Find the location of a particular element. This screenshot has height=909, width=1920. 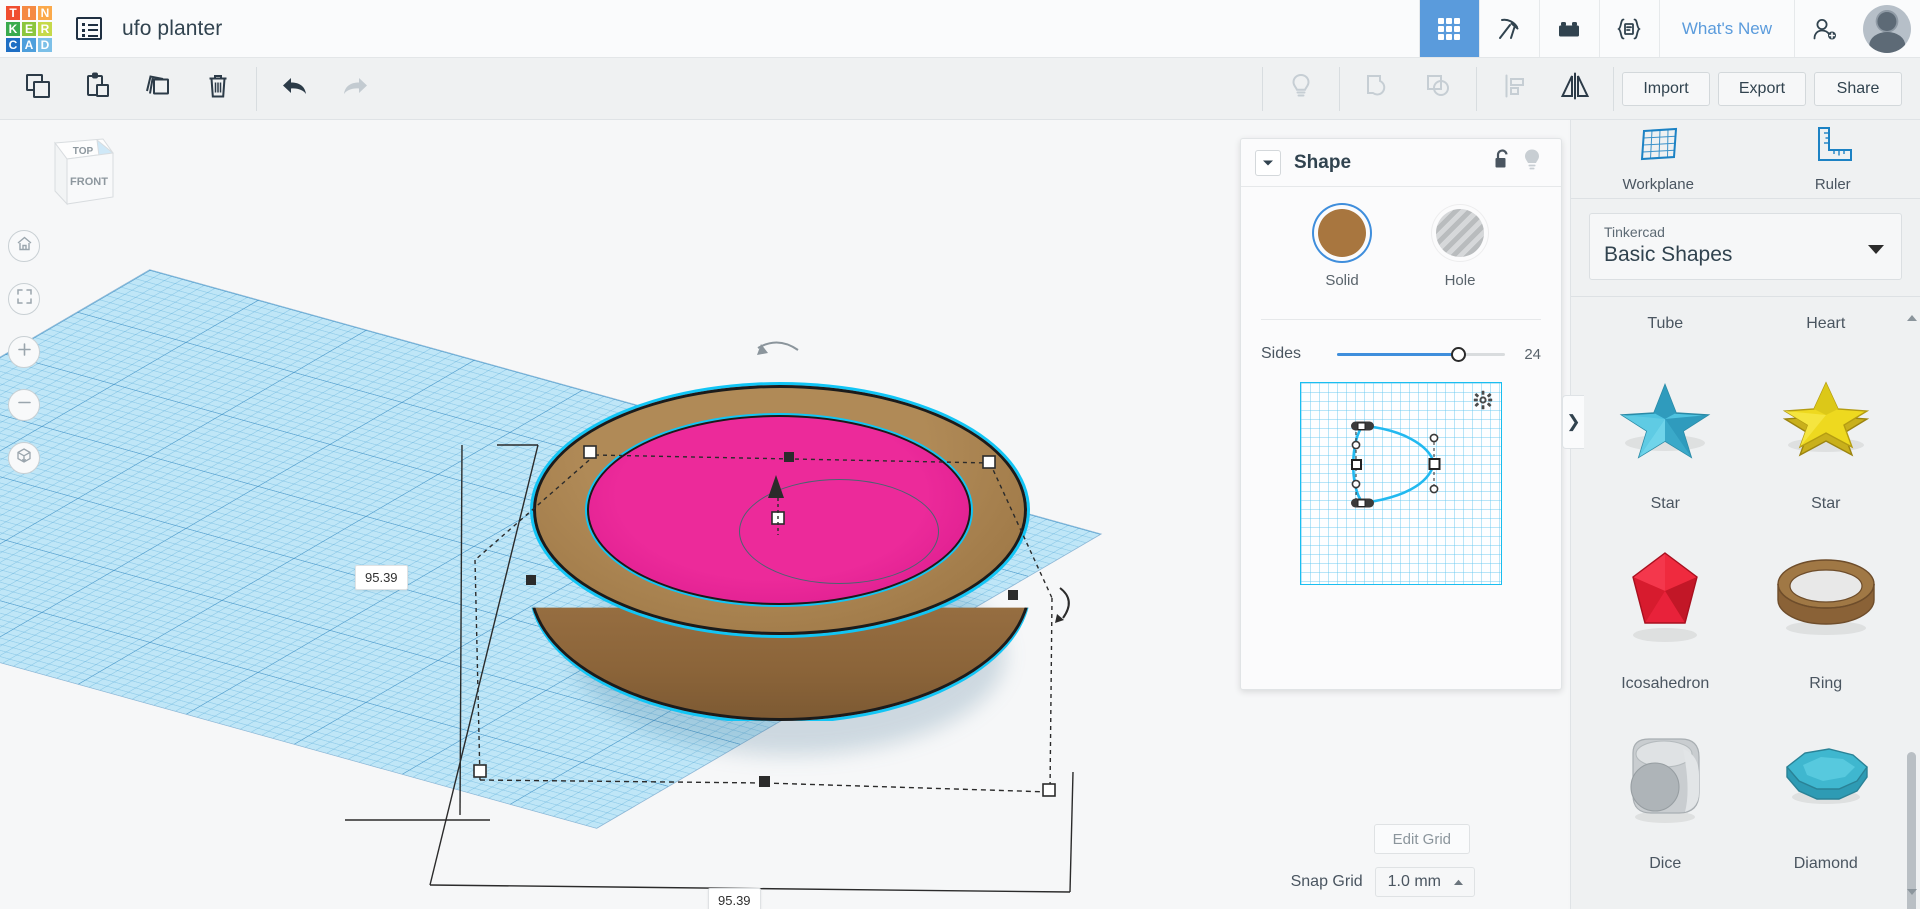

shape-item-heart: Heart is located at coordinates (1826, 321).